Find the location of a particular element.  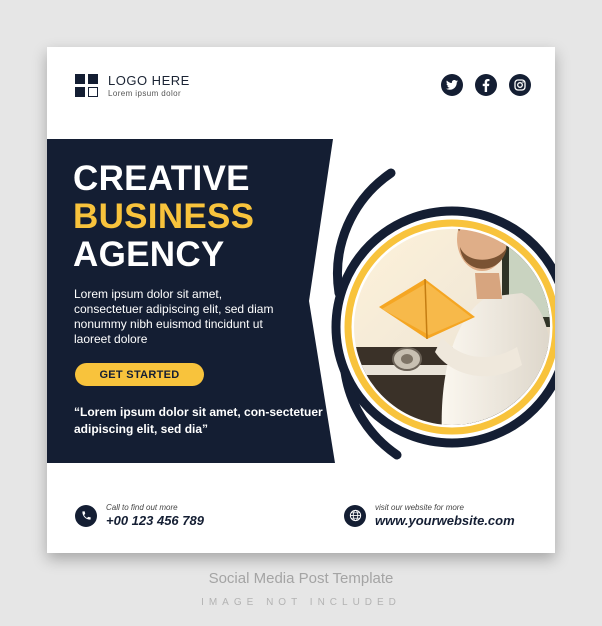

website-url: www.yourwebsite.com is located at coordinates (445, 521).